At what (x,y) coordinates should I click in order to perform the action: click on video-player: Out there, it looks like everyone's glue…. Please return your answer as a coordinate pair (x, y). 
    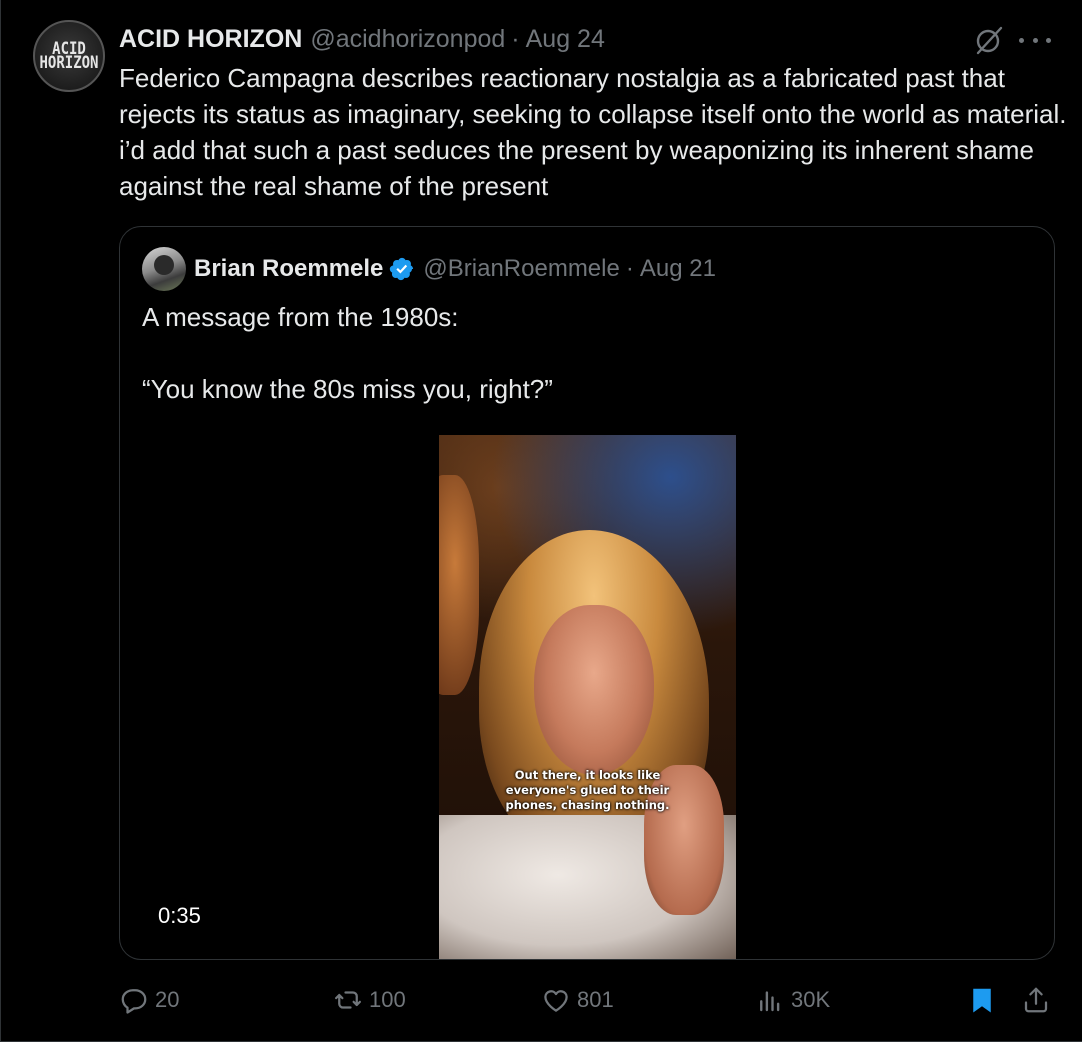
    Looking at the image, I should click on (587, 697).